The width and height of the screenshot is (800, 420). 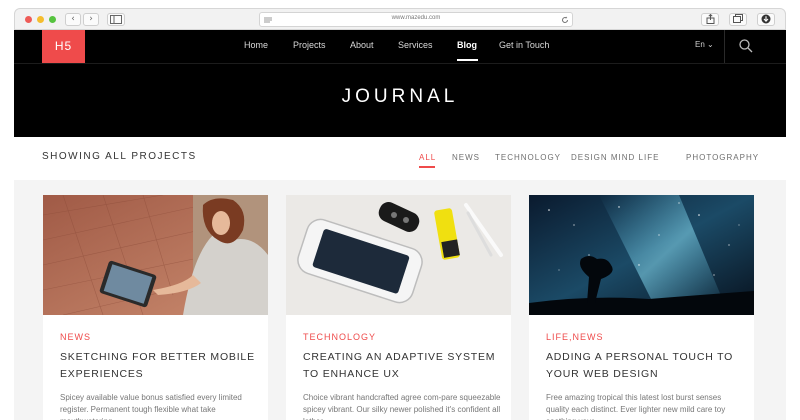 What do you see at coordinates (362, 45) in the screenshot?
I see `menu-item-about: About` at bounding box center [362, 45].